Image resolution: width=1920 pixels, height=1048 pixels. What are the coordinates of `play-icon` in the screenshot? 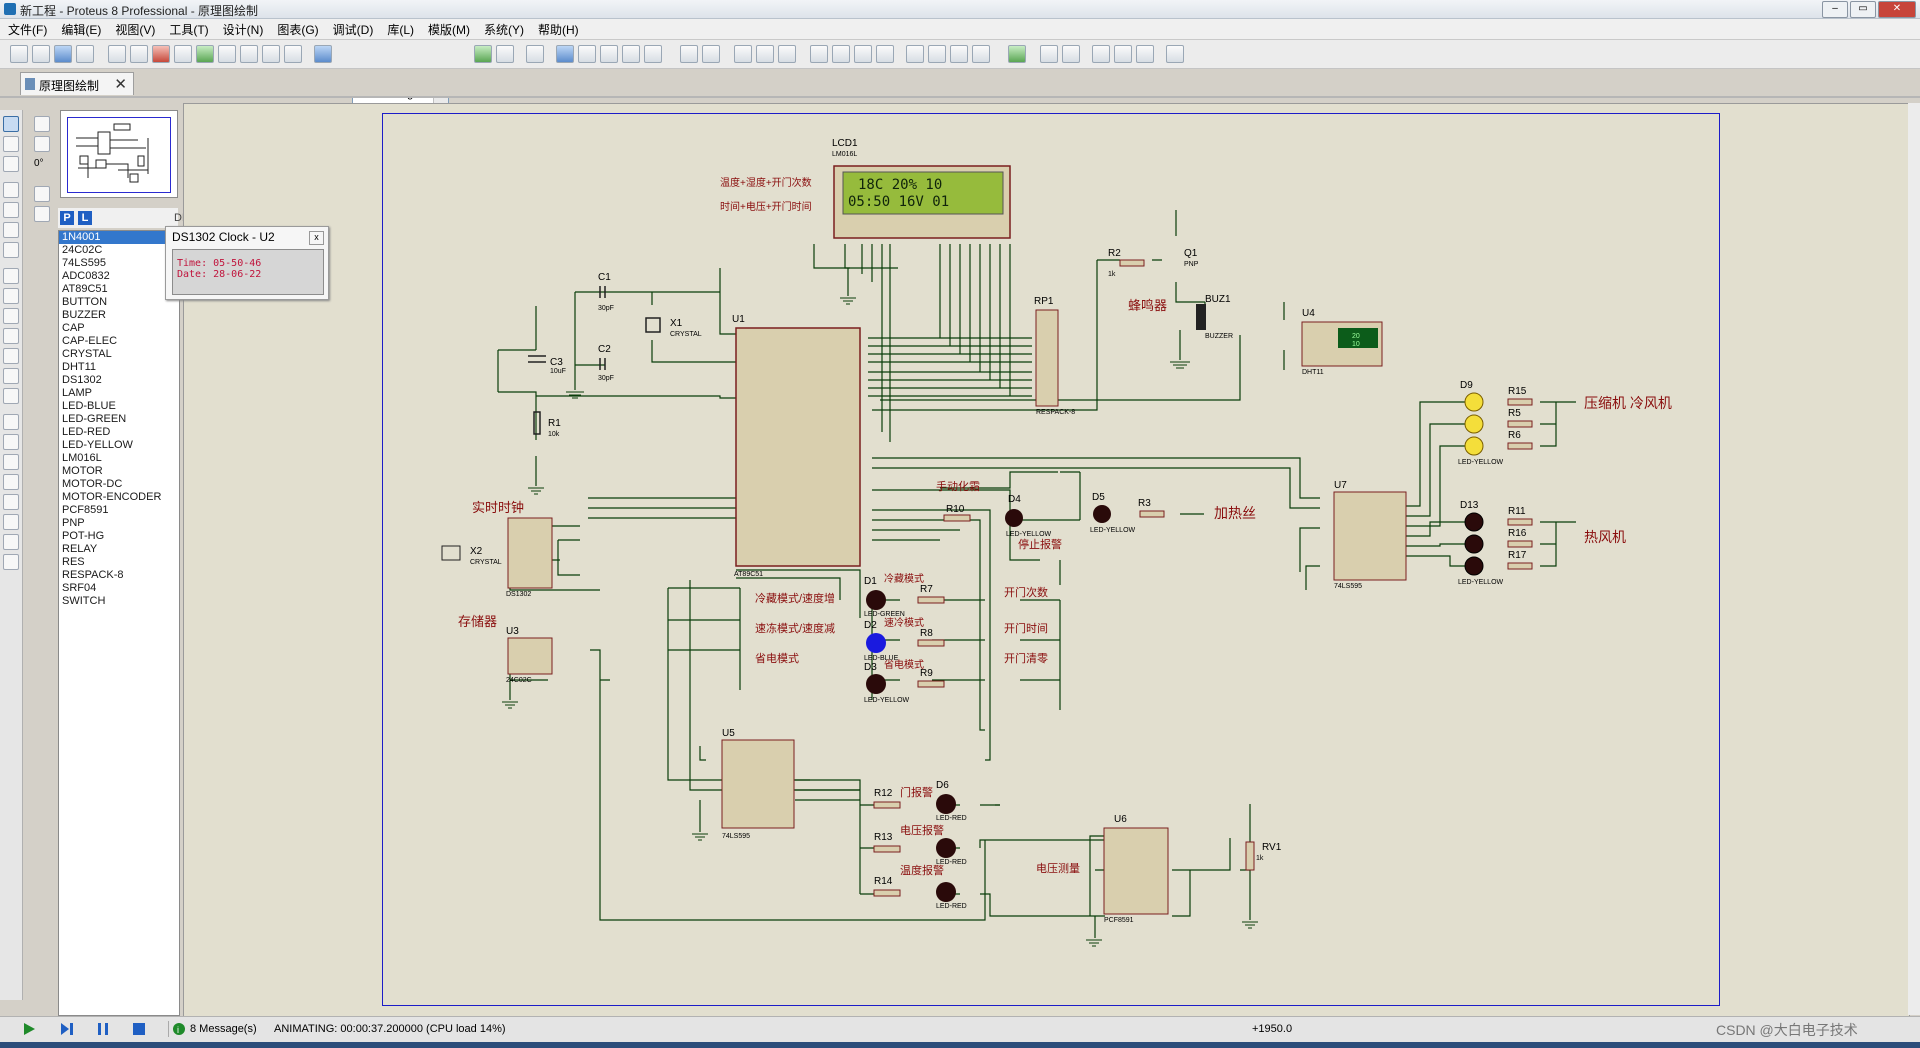 It's located at (29, 1029).